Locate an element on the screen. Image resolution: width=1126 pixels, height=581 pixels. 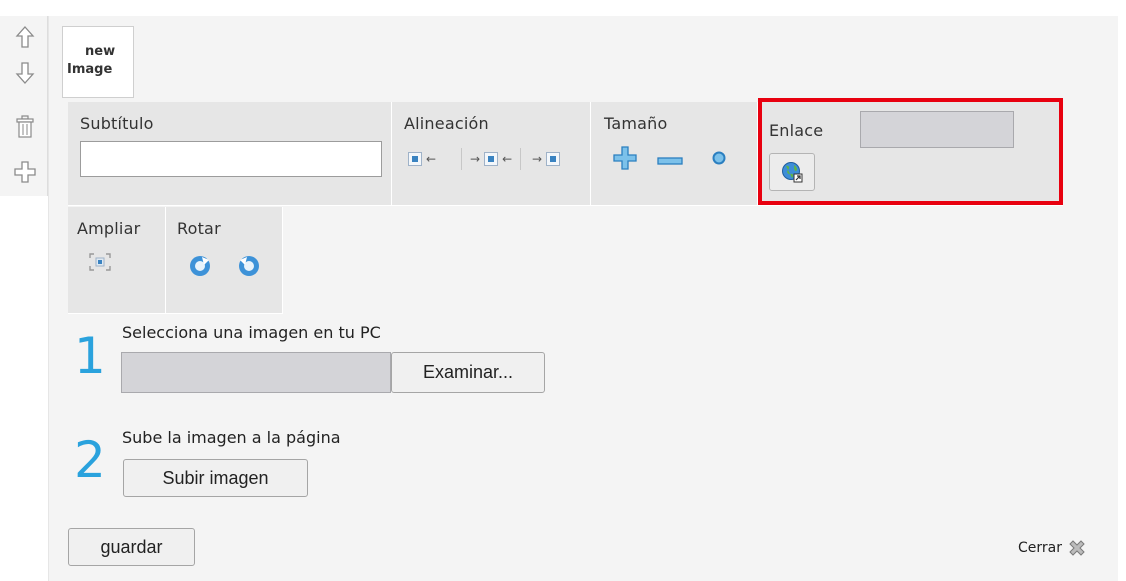
original-size-icon is located at coordinates (719, 158).